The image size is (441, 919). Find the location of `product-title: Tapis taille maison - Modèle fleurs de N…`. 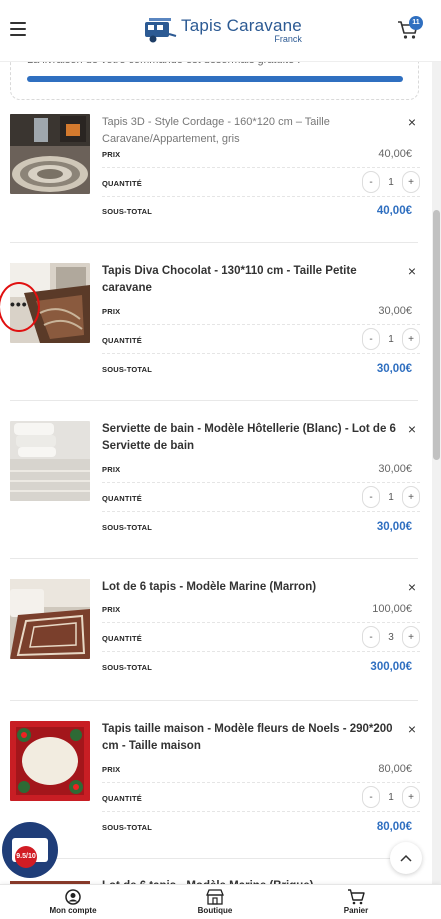

product-title: Tapis taille maison - Modèle fleurs de N… is located at coordinates (250, 738).